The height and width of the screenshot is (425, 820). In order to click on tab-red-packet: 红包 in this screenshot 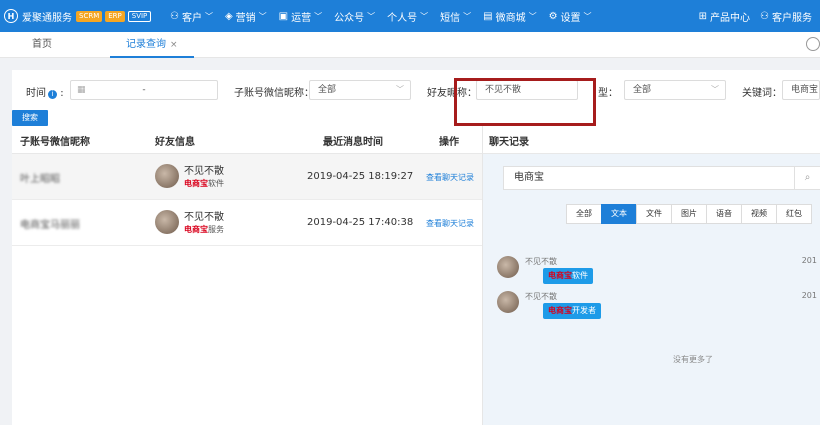, I will do `click(794, 214)`.